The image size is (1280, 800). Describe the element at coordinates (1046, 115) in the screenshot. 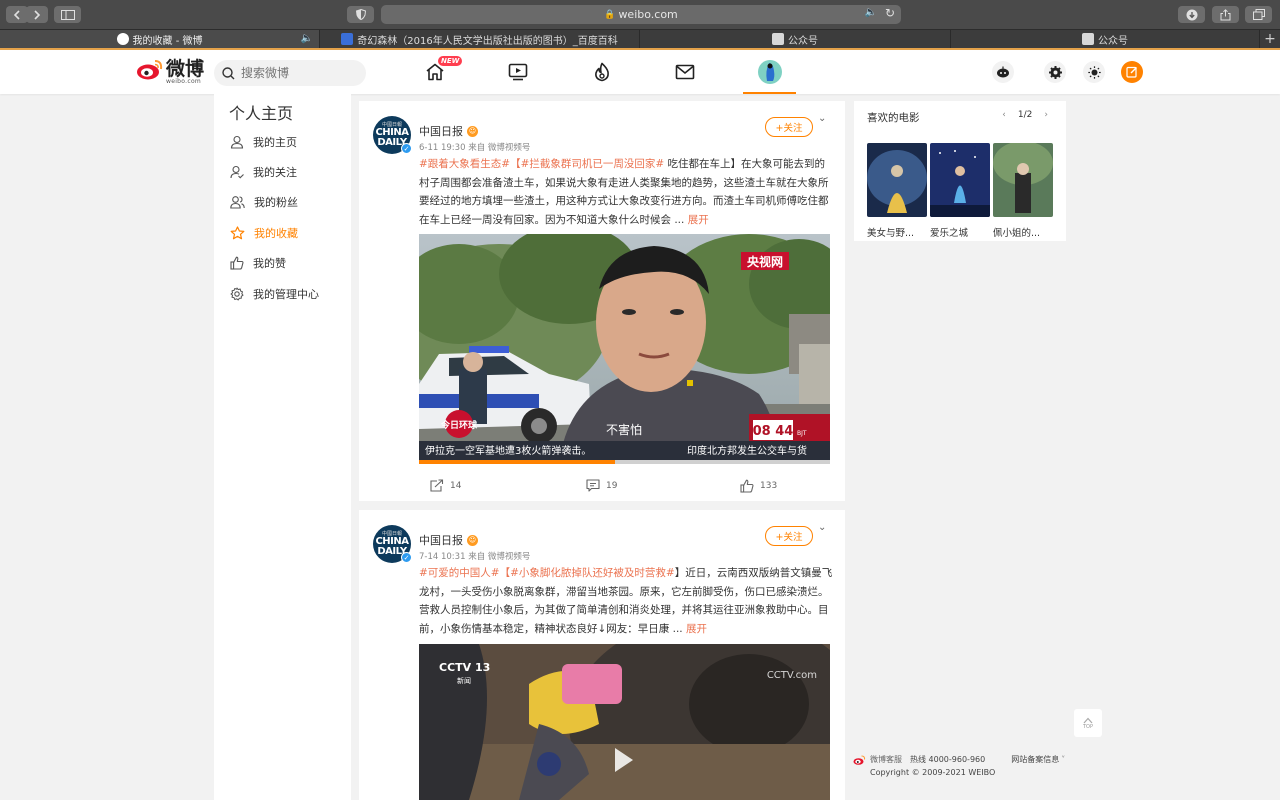

I see `next-page-chevron-right-icon: ›` at that location.